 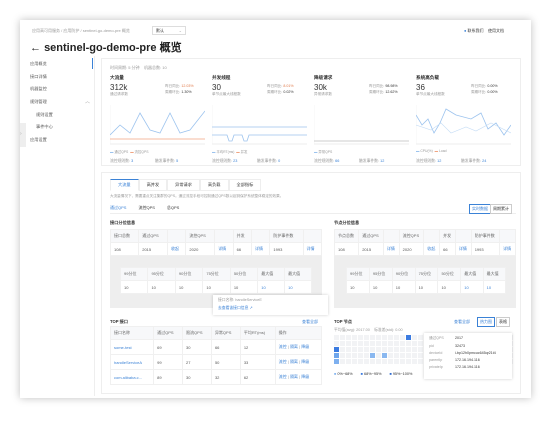 What do you see at coordinates (310, 322) in the screenshot?
I see `view-all-interfaces-link: 查看全部` at bounding box center [310, 322].